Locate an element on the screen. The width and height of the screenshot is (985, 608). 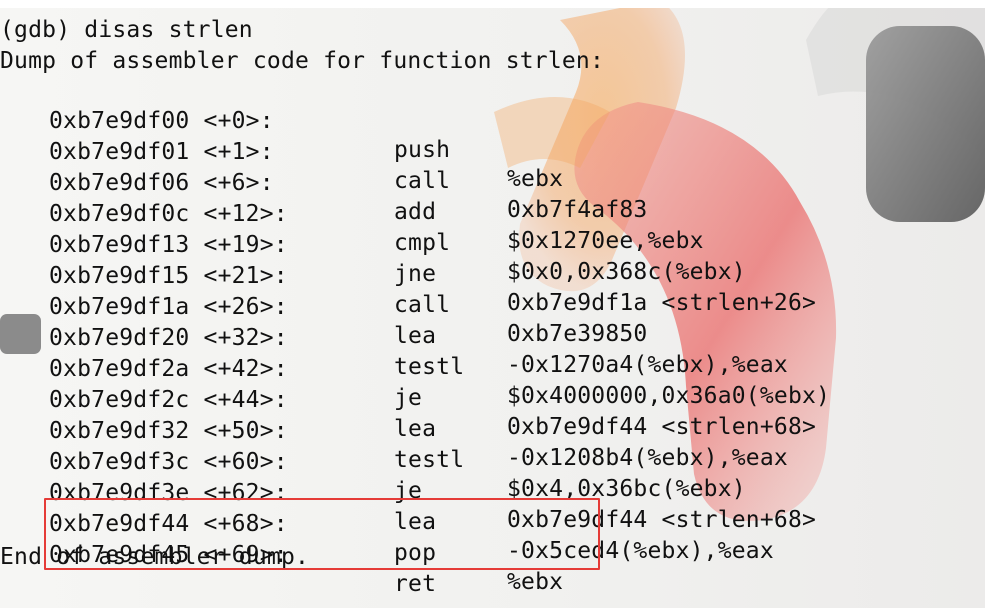
instruction-address: 0xb7e9df06 <+6>: is located at coordinates (161, 183).